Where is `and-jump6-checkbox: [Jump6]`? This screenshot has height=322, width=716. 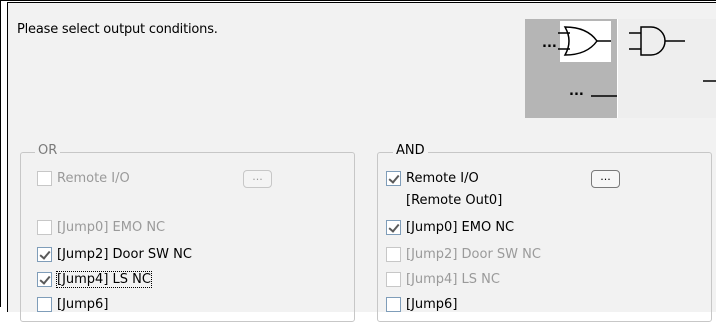
and-jump6-checkbox: [Jump6] is located at coordinates (421, 304).